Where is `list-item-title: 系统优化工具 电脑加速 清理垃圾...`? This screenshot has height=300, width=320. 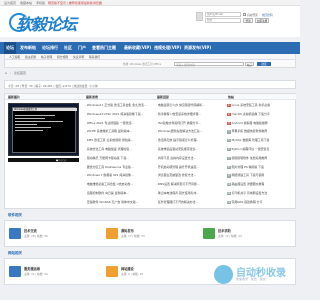
list-item-title: 系统优化工具 电脑加速 清理垃圾... is located at coordinates (109, 149).